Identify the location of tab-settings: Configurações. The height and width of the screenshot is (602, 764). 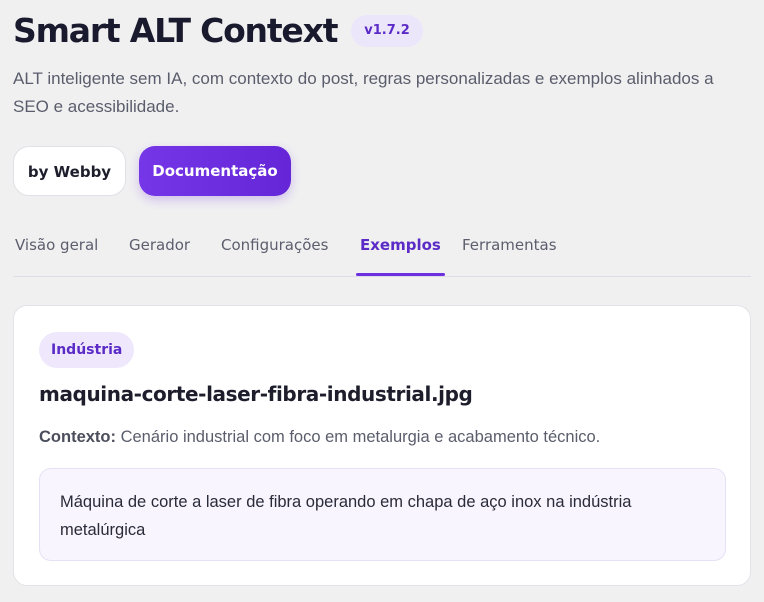
(274, 256).